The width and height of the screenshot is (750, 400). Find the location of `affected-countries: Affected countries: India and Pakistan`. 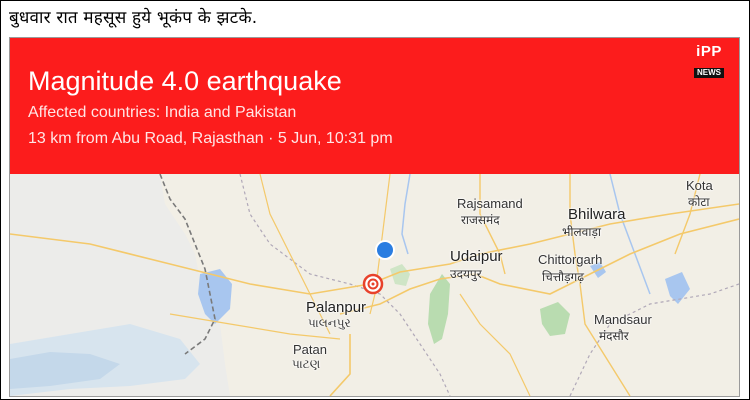

affected-countries: Affected countries: India and Pakistan is located at coordinates (162, 112).